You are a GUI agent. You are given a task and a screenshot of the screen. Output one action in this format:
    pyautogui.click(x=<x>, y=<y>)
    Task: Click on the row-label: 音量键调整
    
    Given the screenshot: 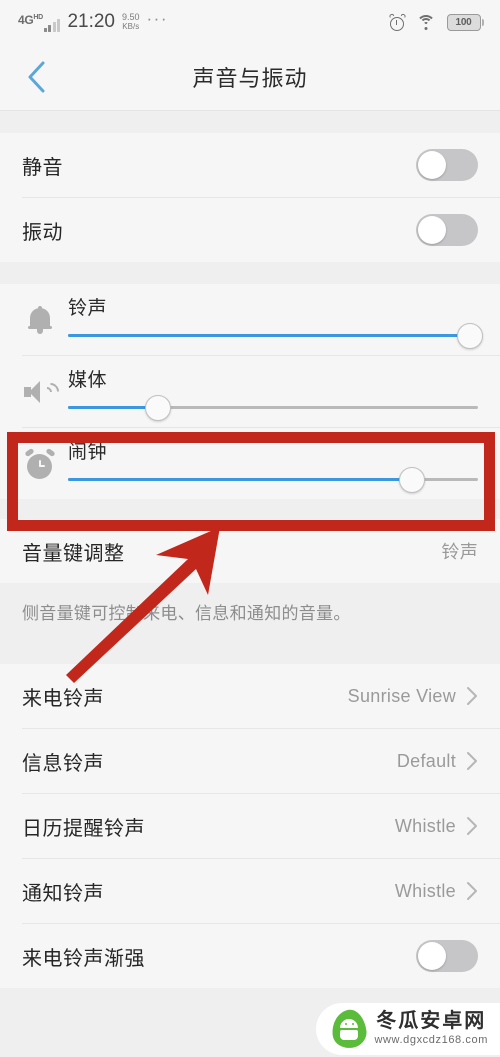 What is the action you would take?
    pyautogui.click(x=73, y=553)
    